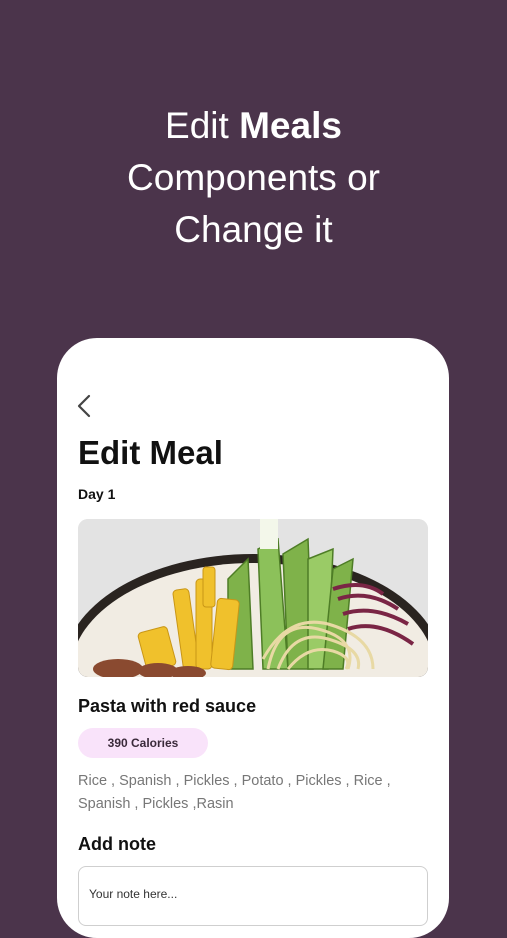  What do you see at coordinates (150, 452) in the screenshot?
I see `page-title: Edit Meal` at bounding box center [150, 452].